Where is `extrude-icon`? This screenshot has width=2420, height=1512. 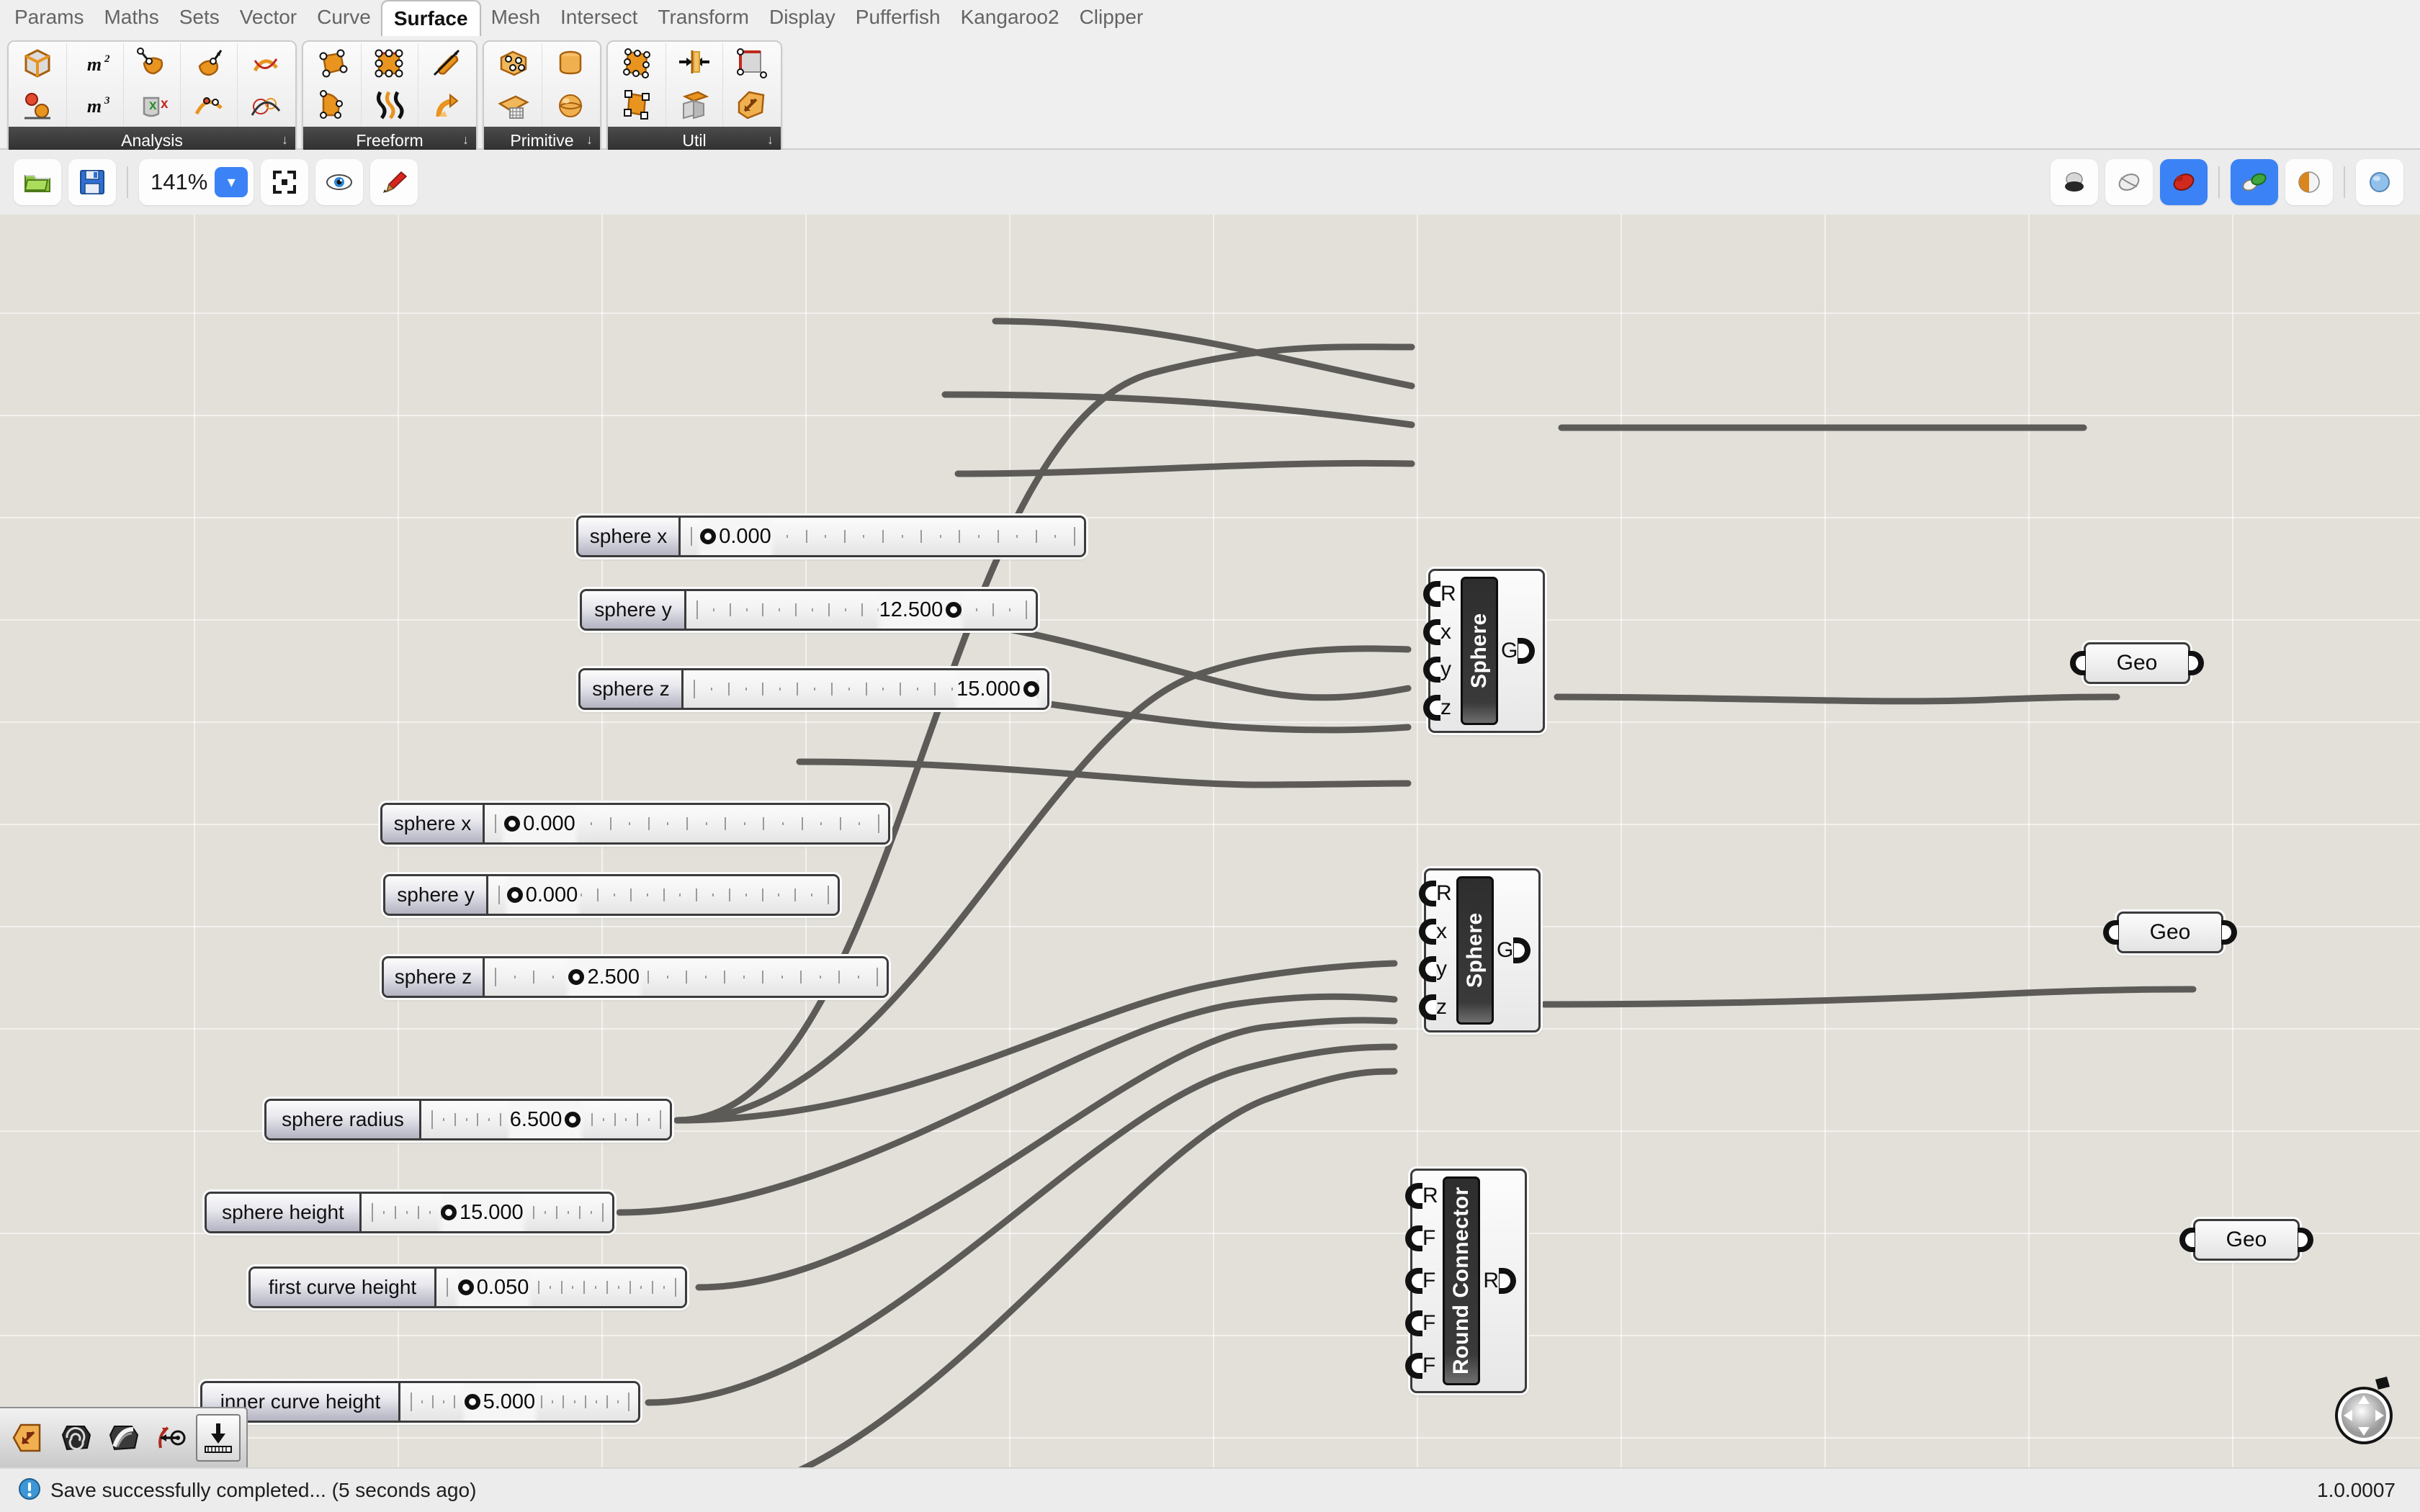 extrude-icon is located at coordinates (446, 106).